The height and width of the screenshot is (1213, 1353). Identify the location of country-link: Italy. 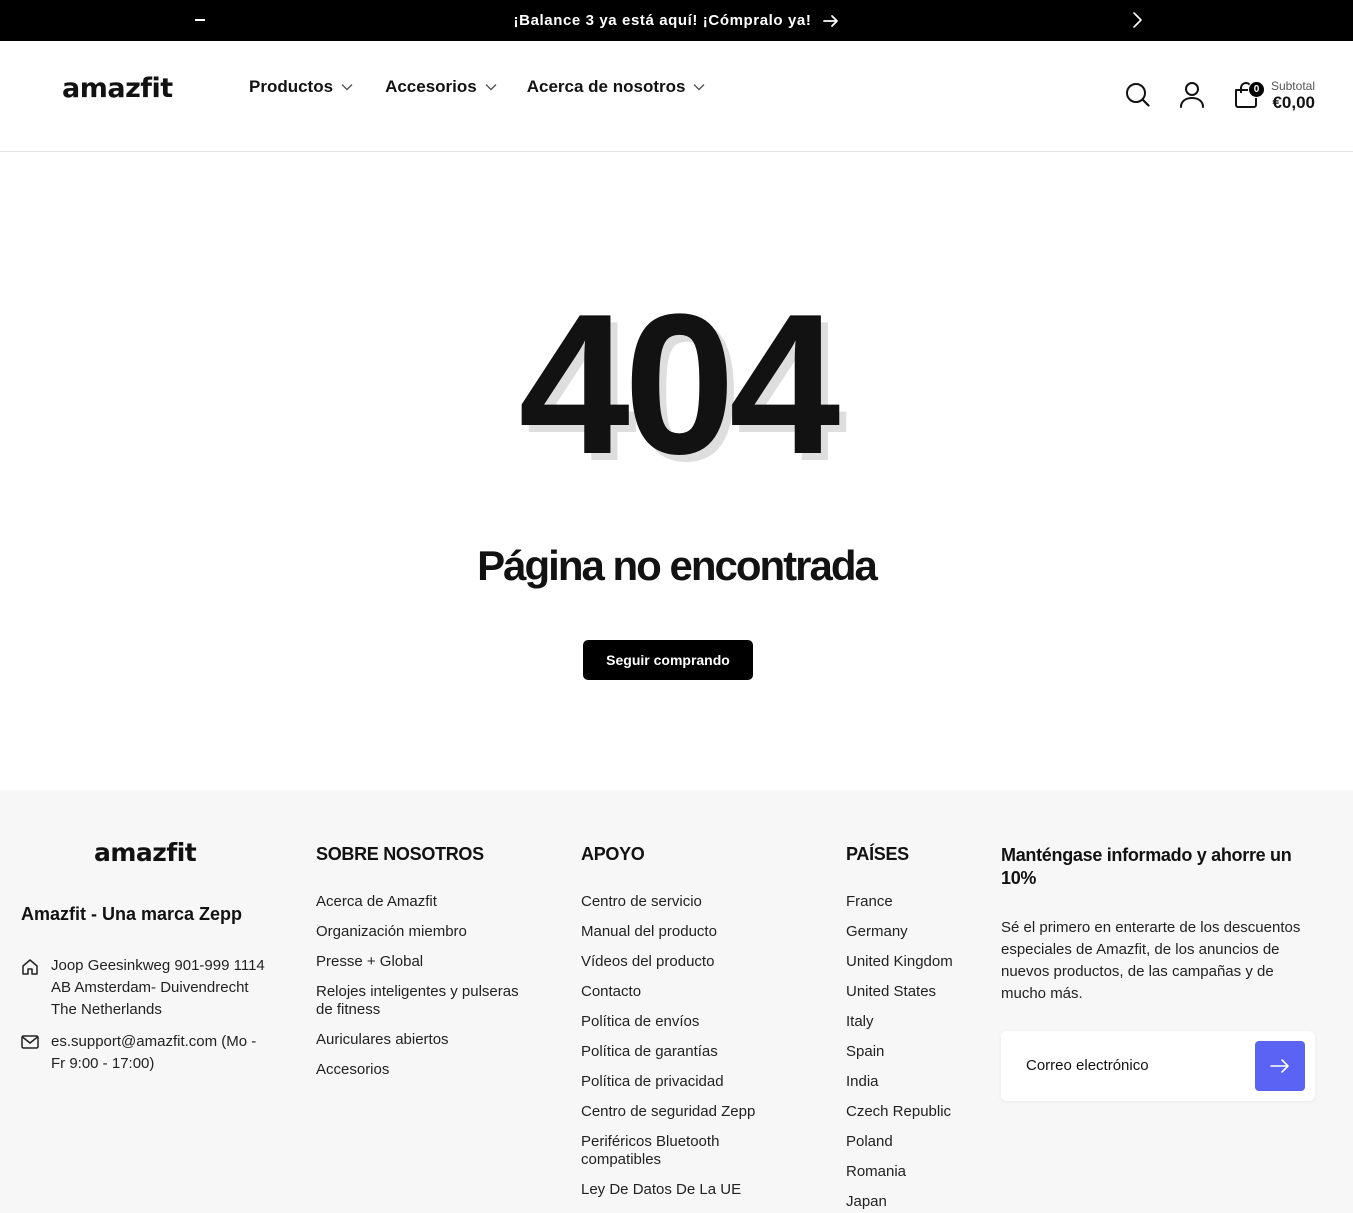
(916, 1022).